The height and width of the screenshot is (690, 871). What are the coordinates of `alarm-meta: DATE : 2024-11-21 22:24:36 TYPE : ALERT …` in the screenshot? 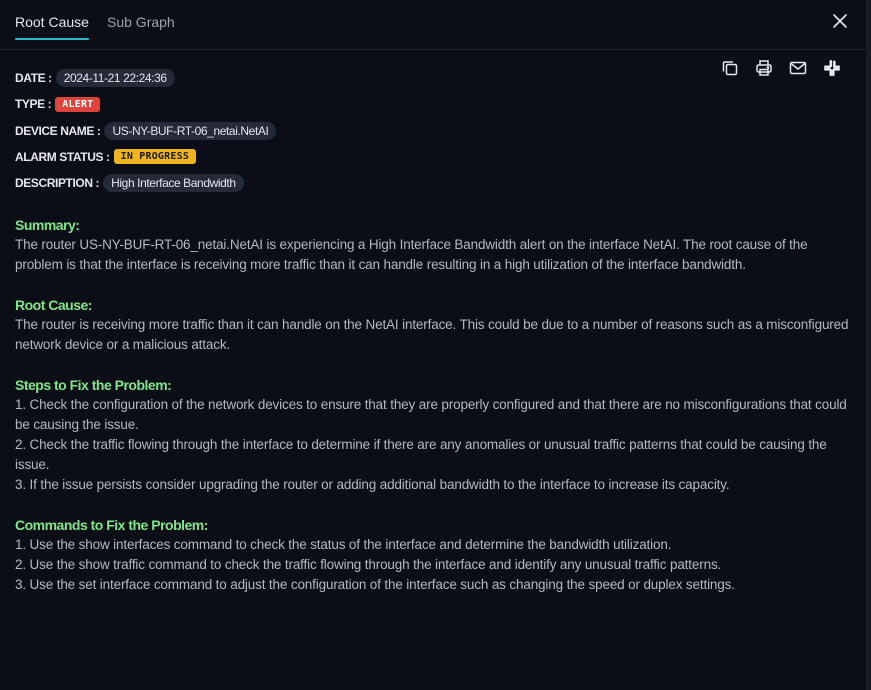 It's located at (146, 133).